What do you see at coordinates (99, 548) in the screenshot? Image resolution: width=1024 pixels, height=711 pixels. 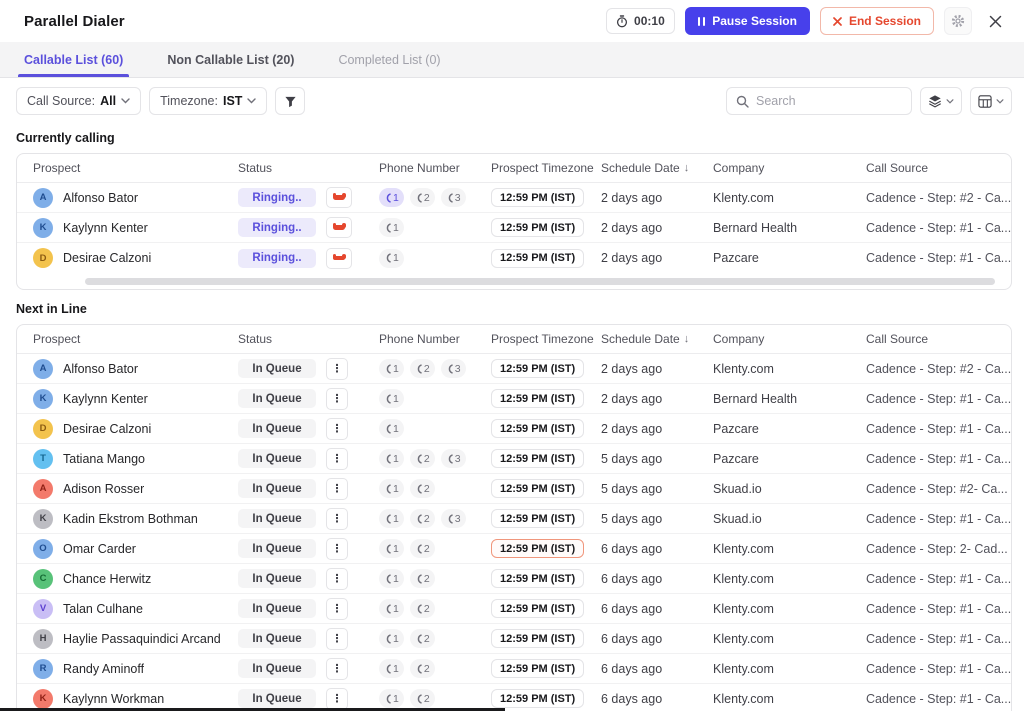 I see `prospect-name: Omar Carder` at bounding box center [99, 548].